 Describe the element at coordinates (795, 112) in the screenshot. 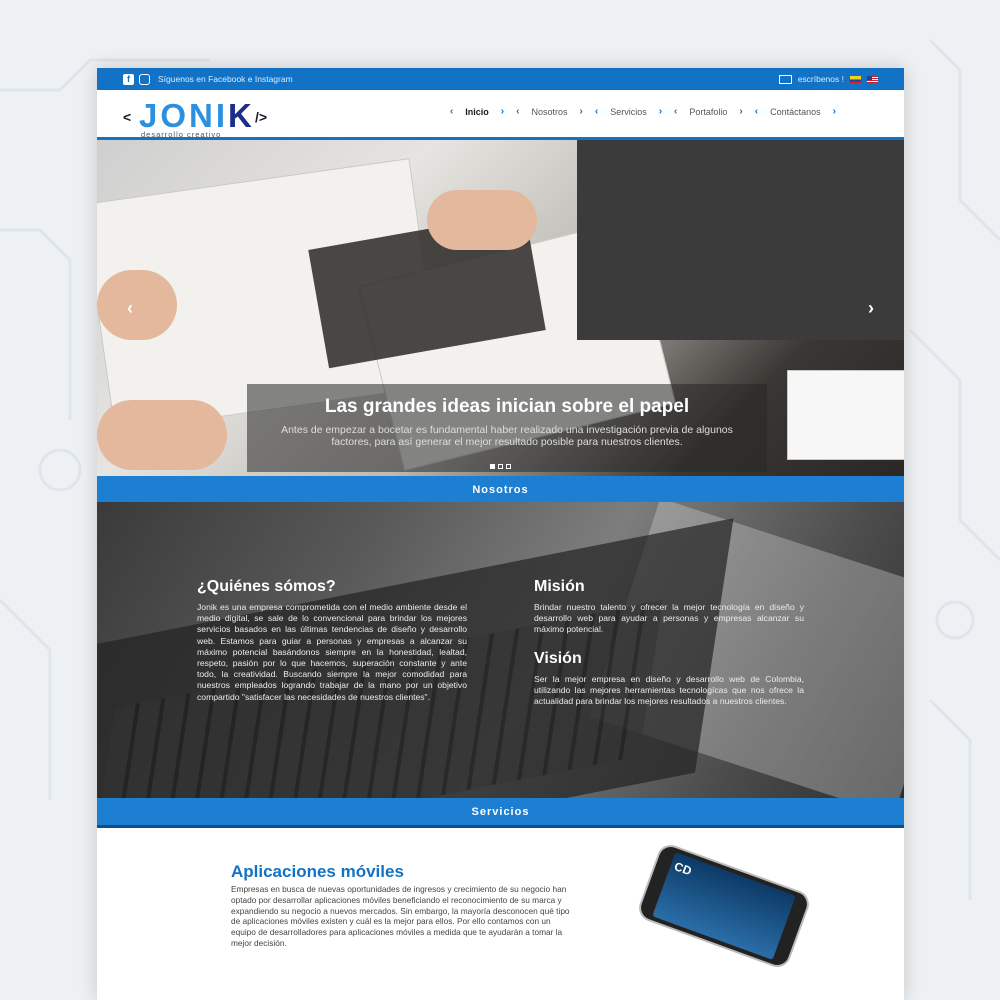

I see `nav-item-contactanos: Contáctanos` at that location.